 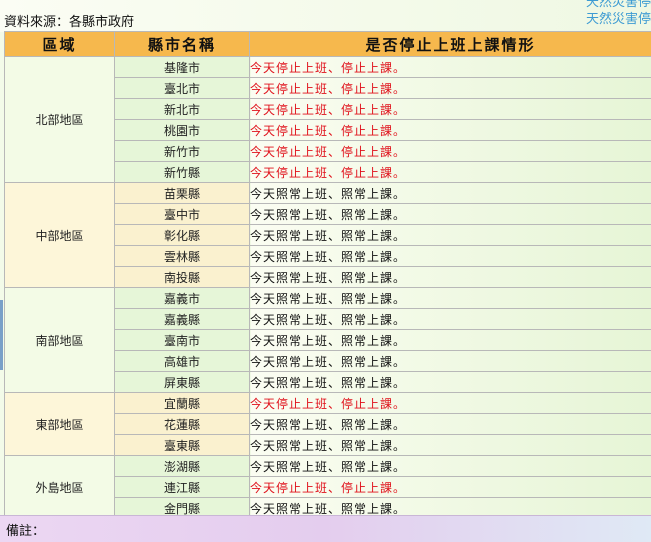 I want to click on city-name-cell: 新竹縣, so click(x=182, y=172).